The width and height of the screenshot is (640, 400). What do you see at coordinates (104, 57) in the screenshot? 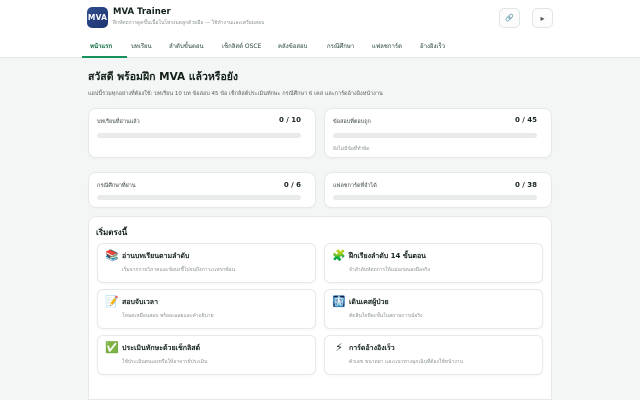
I see `active-tab-indicator` at bounding box center [104, 57].